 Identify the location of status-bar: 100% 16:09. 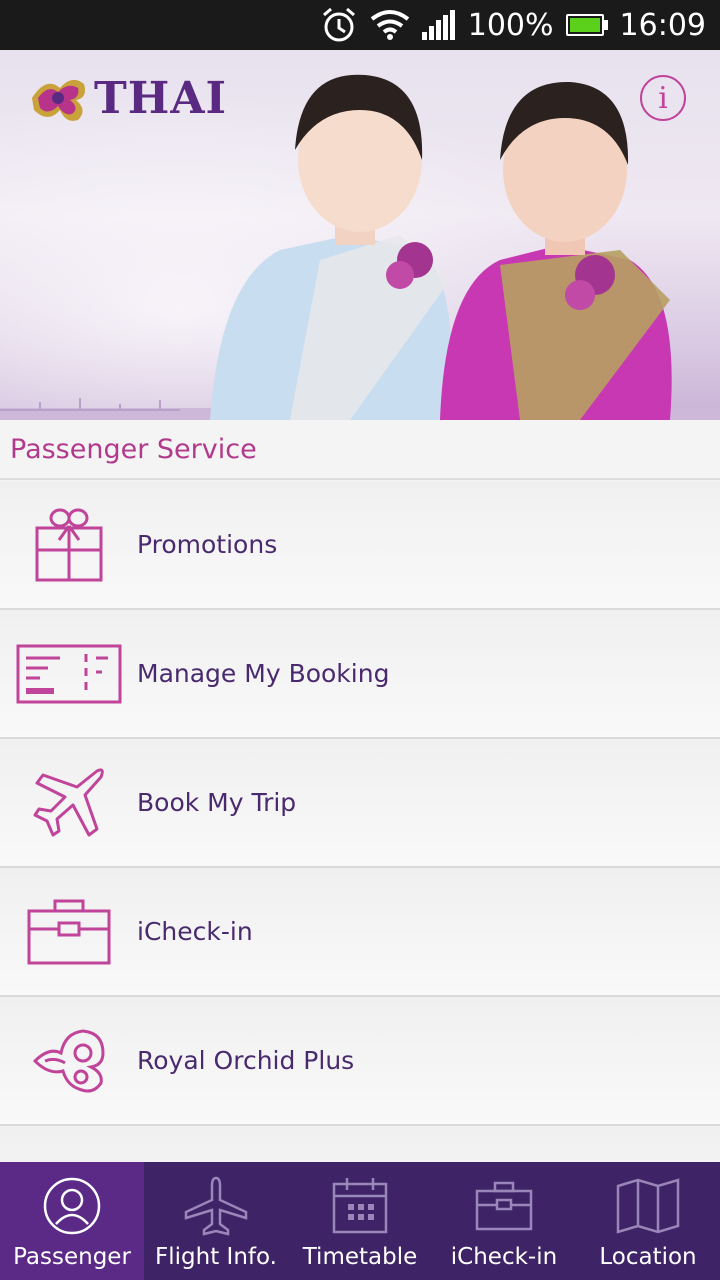
(360, 25).